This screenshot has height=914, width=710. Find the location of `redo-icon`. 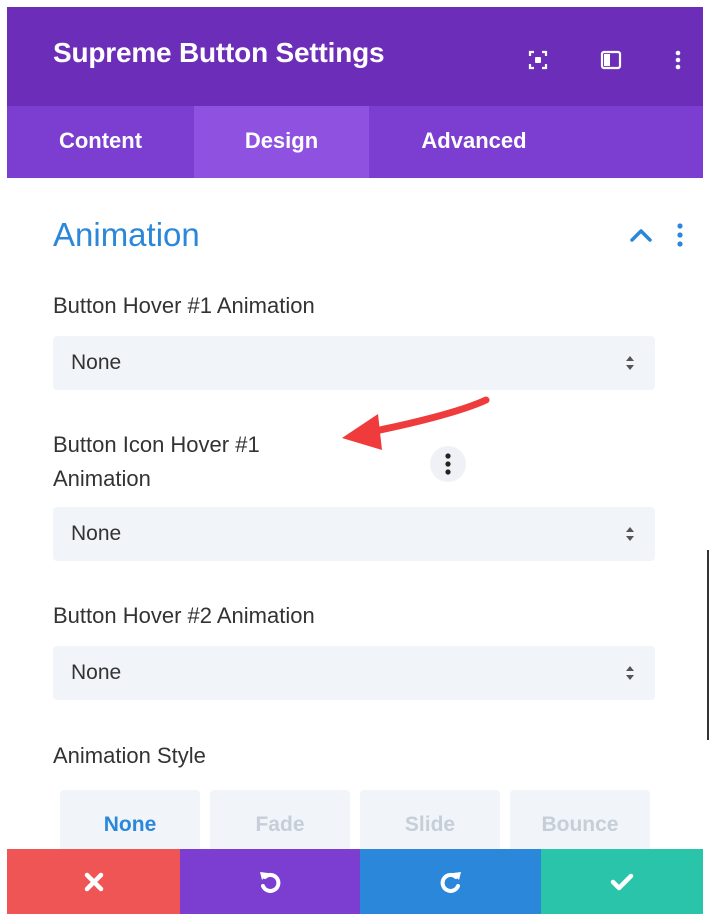

redo-icon is located at coordinates (450, 882).